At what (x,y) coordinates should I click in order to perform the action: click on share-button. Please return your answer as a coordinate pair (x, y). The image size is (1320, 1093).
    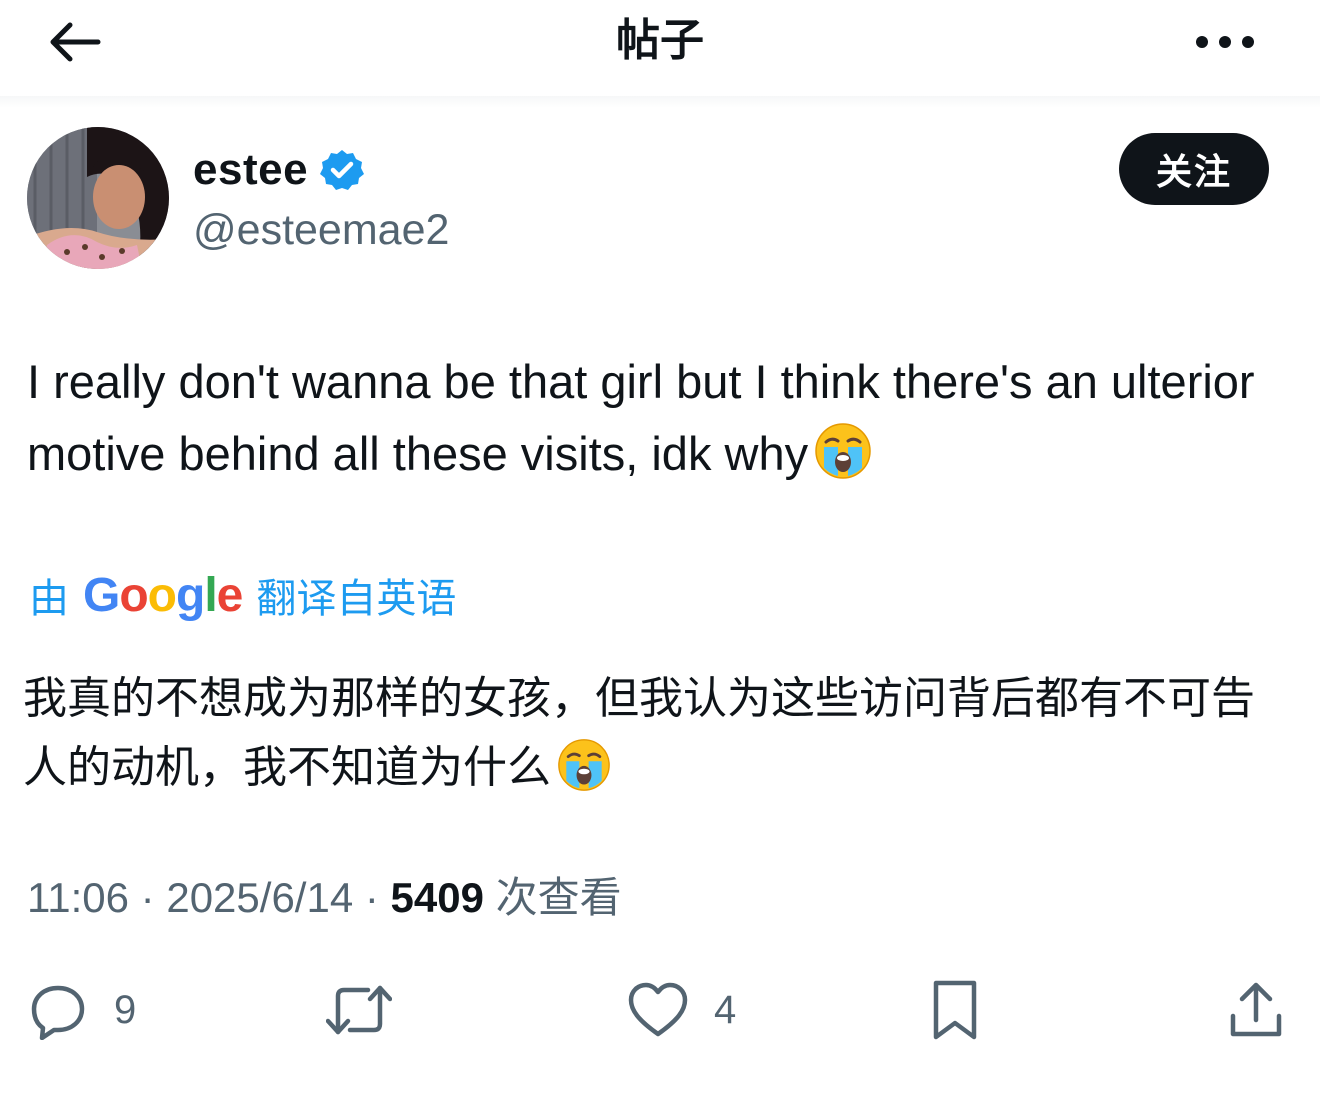
    Looking at the image, I should click on (1256, 1010).